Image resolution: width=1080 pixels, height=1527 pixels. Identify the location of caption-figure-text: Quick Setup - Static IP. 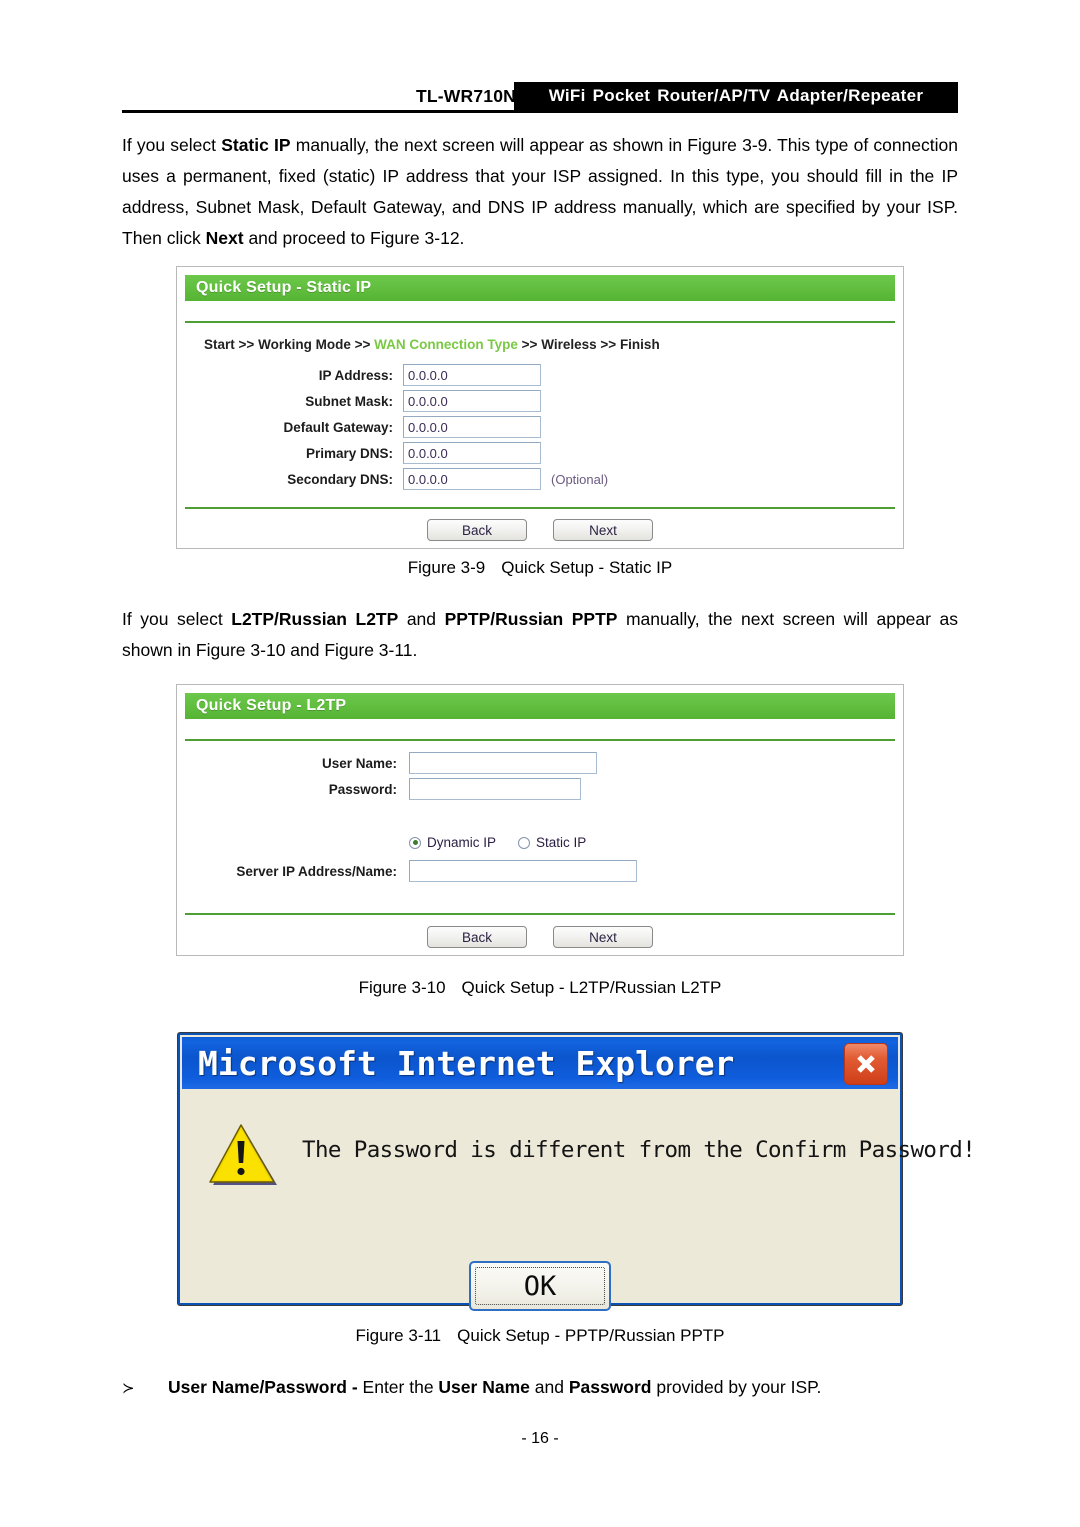
(587, 567).